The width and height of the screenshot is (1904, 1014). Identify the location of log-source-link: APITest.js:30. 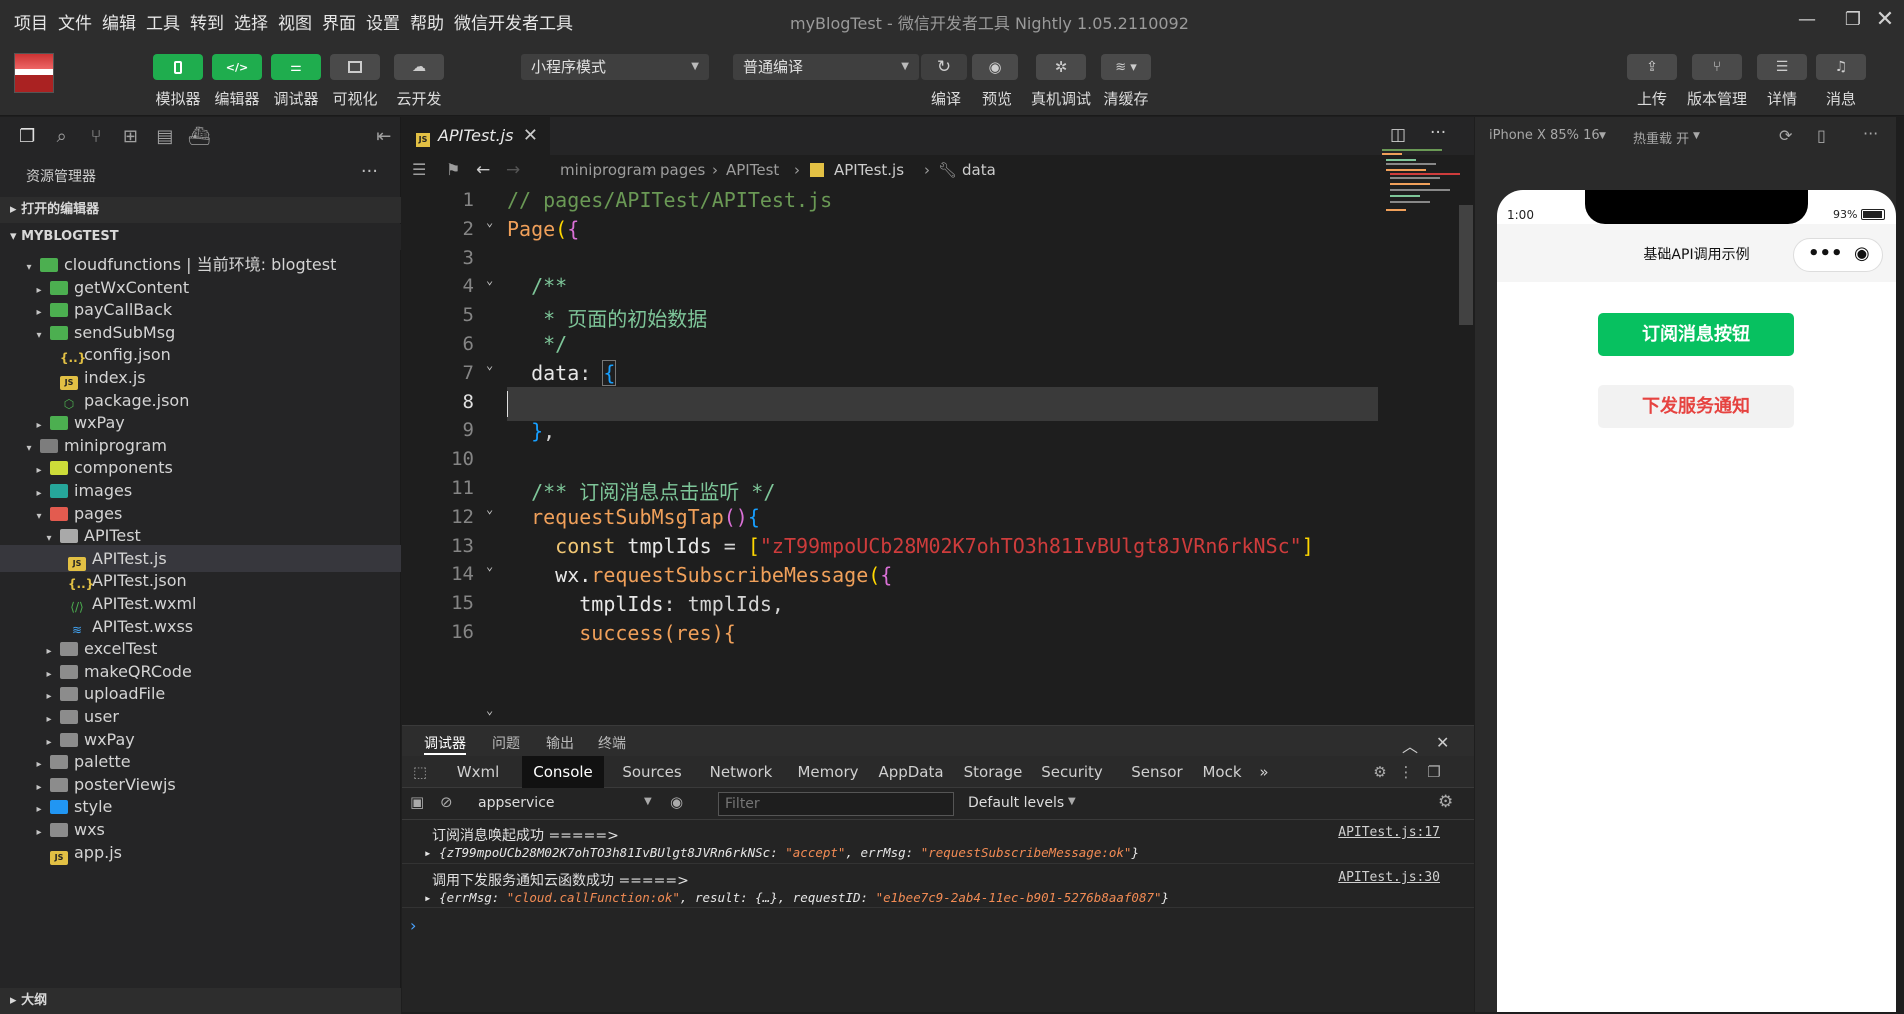
(1389, 877).